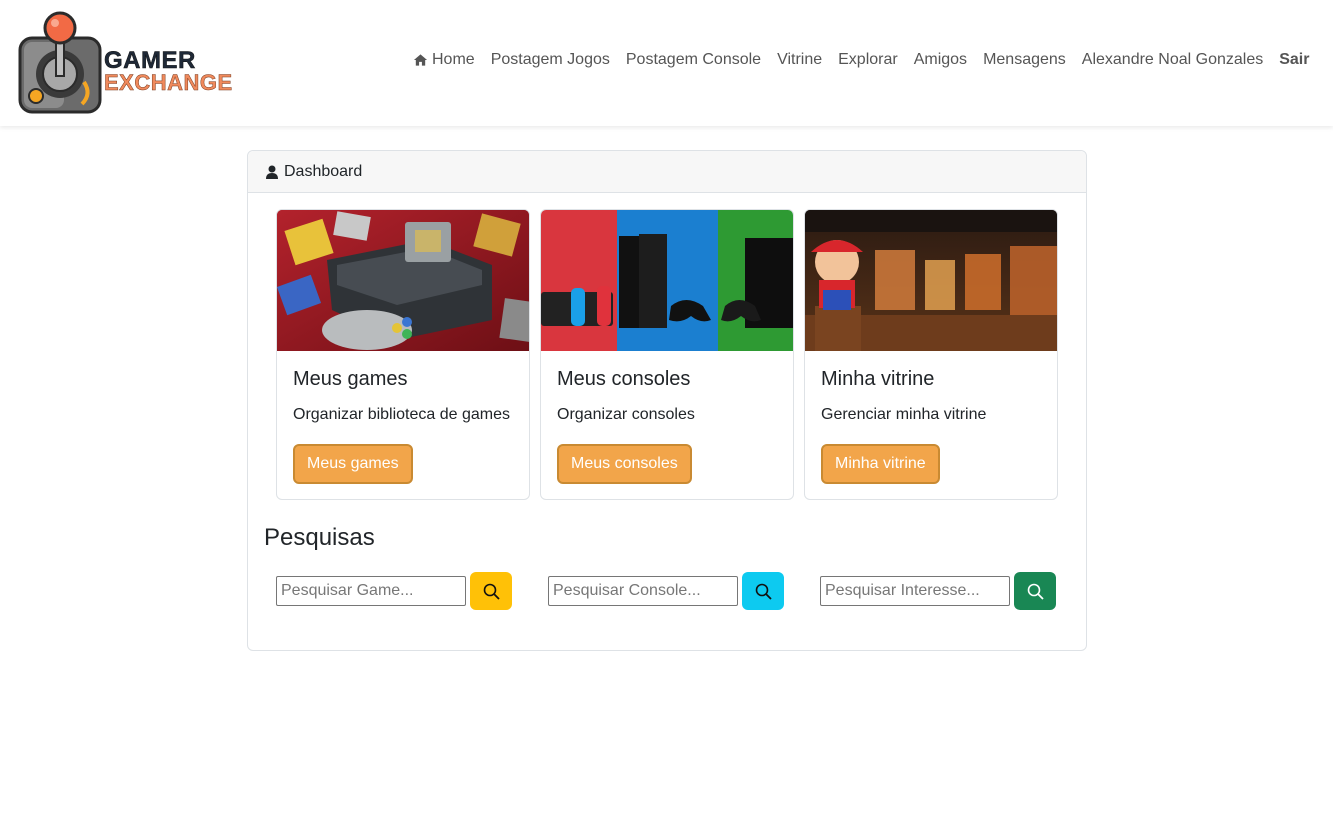 Image resolution: width=1333 pixels, height=816 pixels. What do you see at coordinates (60, 62) in the screenshot?
I see `joystick-logo-icon` at bounding box center [60, 62].